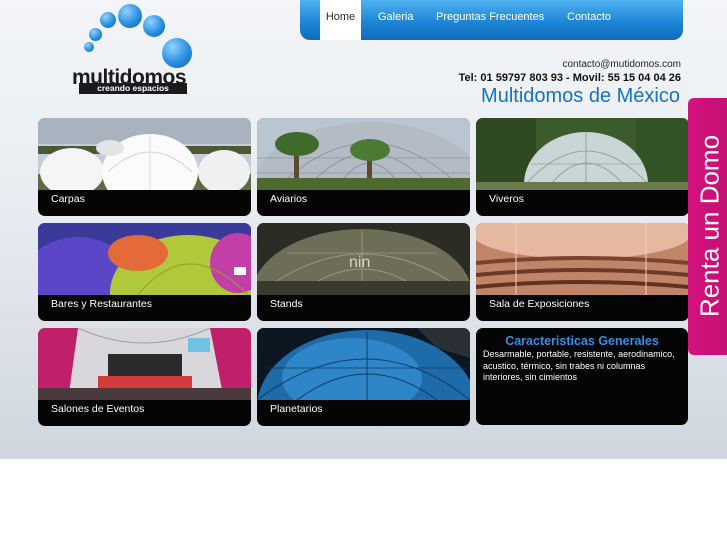 The width and height of the screenshot is (727, 545). I want to click on tile-carpas: Carpas, so click(144, 167).